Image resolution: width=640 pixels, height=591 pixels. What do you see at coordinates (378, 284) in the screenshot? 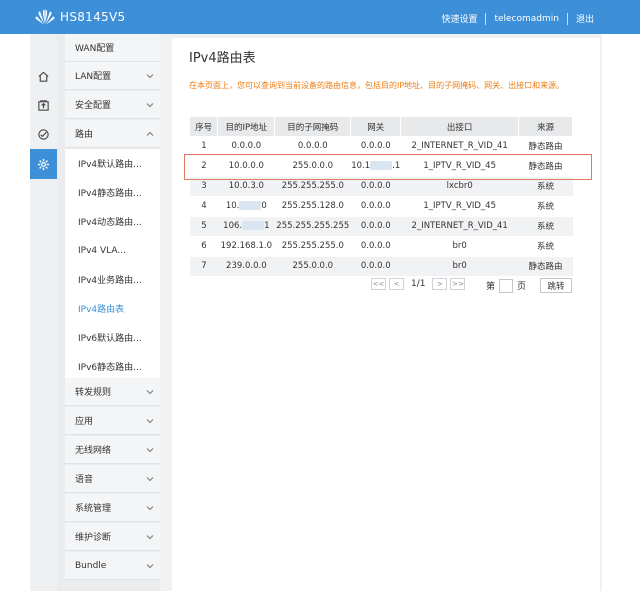
I see `first-page-button: <<` at bounding box center [378, 284].